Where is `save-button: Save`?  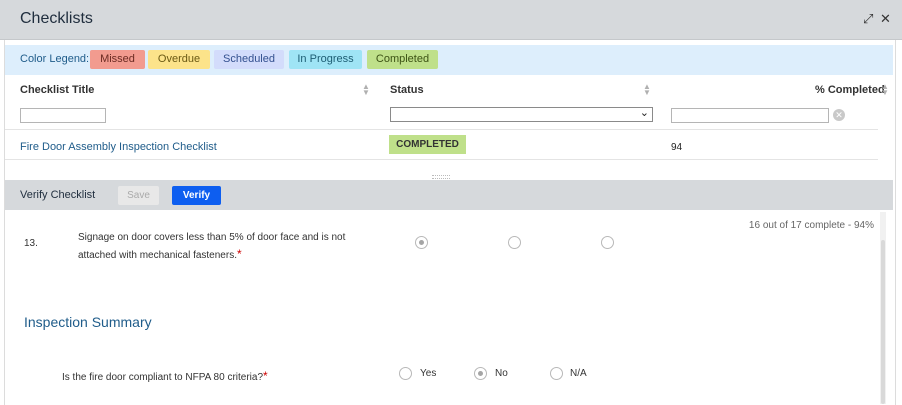 save-button: Save is located at coordinates (138, 195).